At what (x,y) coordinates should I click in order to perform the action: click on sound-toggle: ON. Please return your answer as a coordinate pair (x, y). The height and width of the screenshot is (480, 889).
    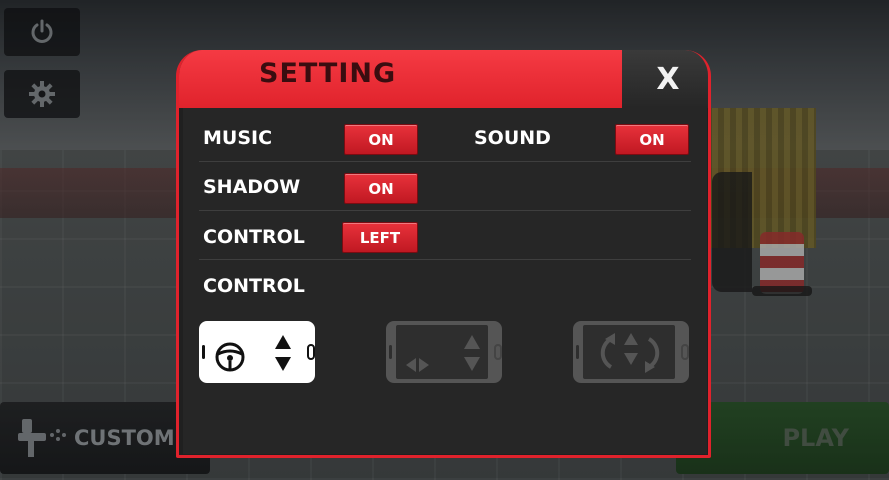
    Looking at the image, I should click on (652, 139).